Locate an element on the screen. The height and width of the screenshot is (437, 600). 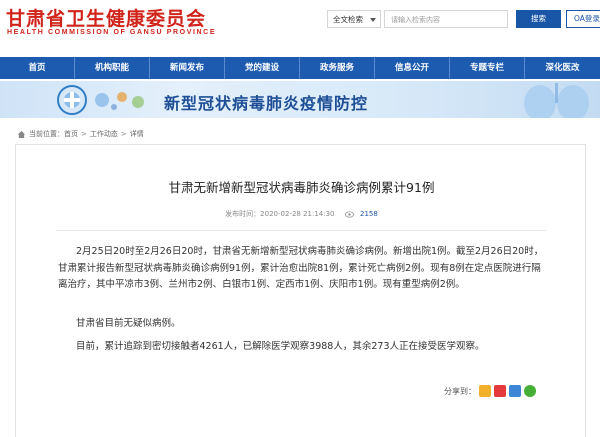
article-title: 甘肃无新增新型冠状病毒肺炎确诊病例累计91例 is located at coordinates (301, 187).